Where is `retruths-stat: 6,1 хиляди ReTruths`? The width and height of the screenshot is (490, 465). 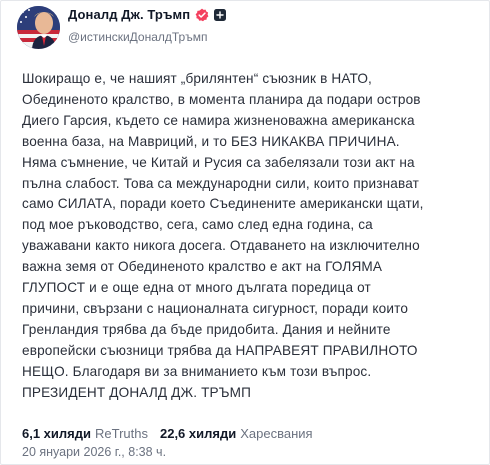 retruths-stat: 6,1 хиляди ReTruths is located at coordinates (85, 433).